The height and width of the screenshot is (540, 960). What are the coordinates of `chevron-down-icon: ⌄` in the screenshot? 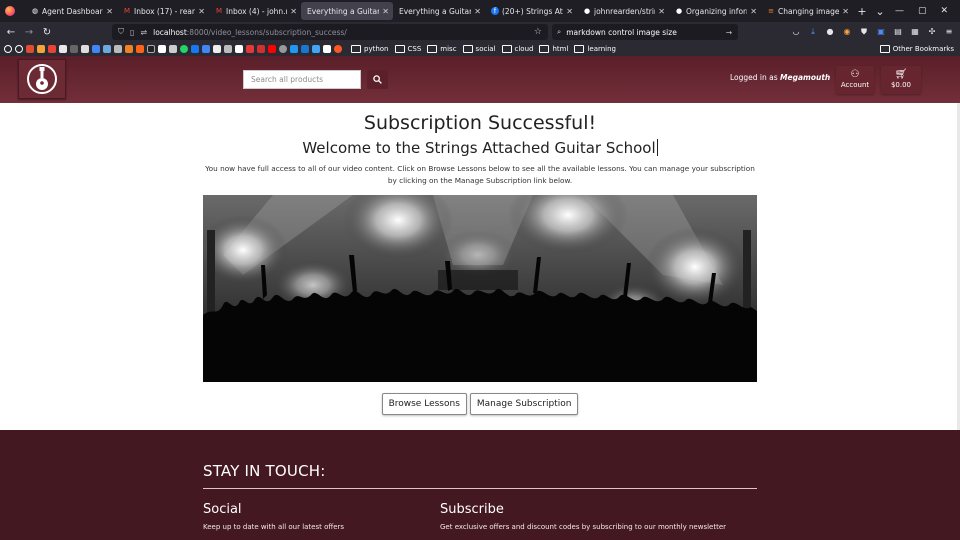 It's located at (880, 11).